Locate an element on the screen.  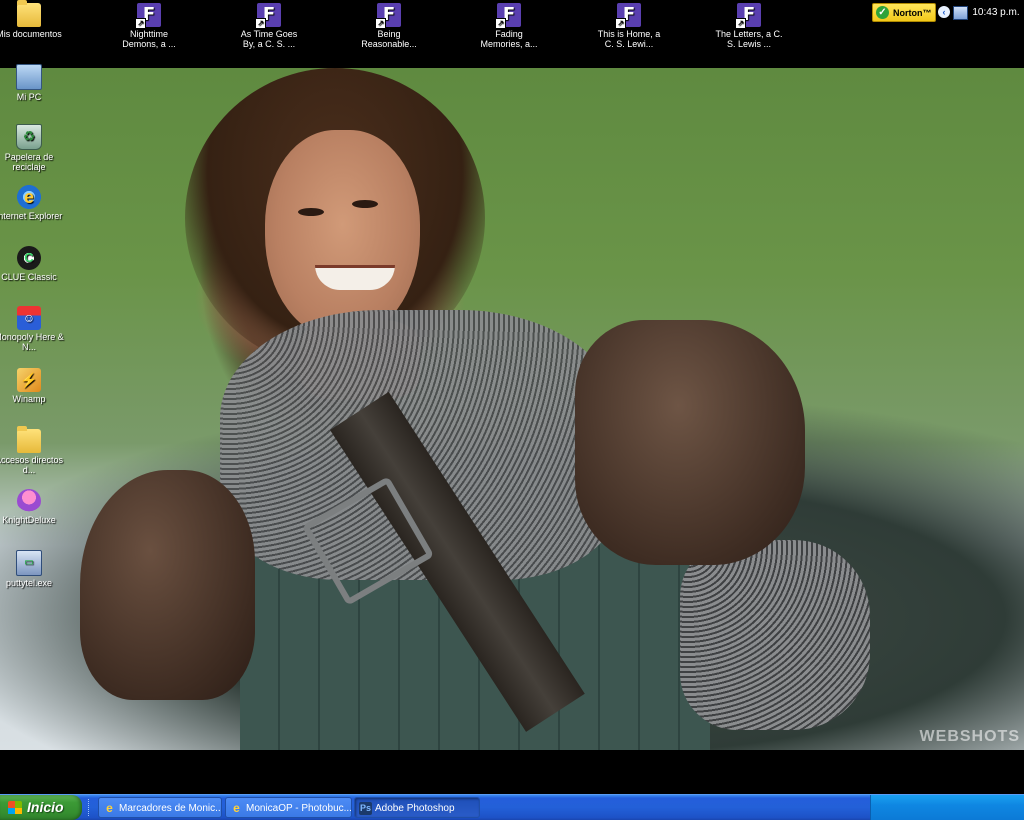
tray-expand-chevron-icon: ‹ is located at coordinates (944, 12).